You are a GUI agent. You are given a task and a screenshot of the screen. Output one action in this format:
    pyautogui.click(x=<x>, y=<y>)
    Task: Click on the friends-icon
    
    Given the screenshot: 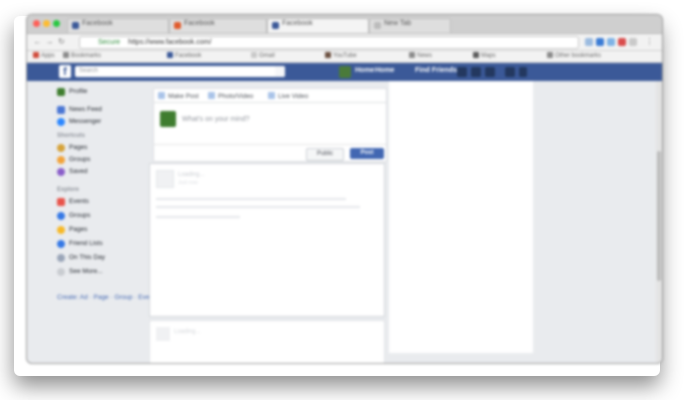 What is the action you would take?
    pyautogui.click(x=61, y=244)
    